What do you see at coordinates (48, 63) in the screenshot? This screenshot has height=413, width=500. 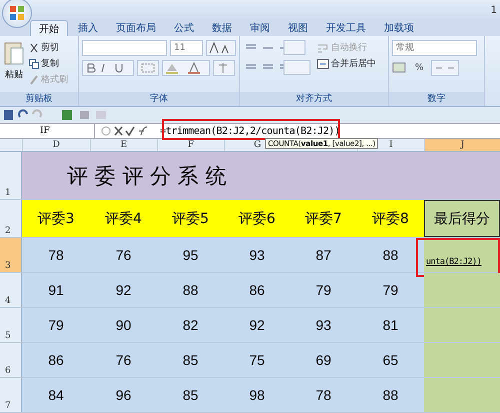 I see `copy-button: 复制` at bounding box center [48, 63].